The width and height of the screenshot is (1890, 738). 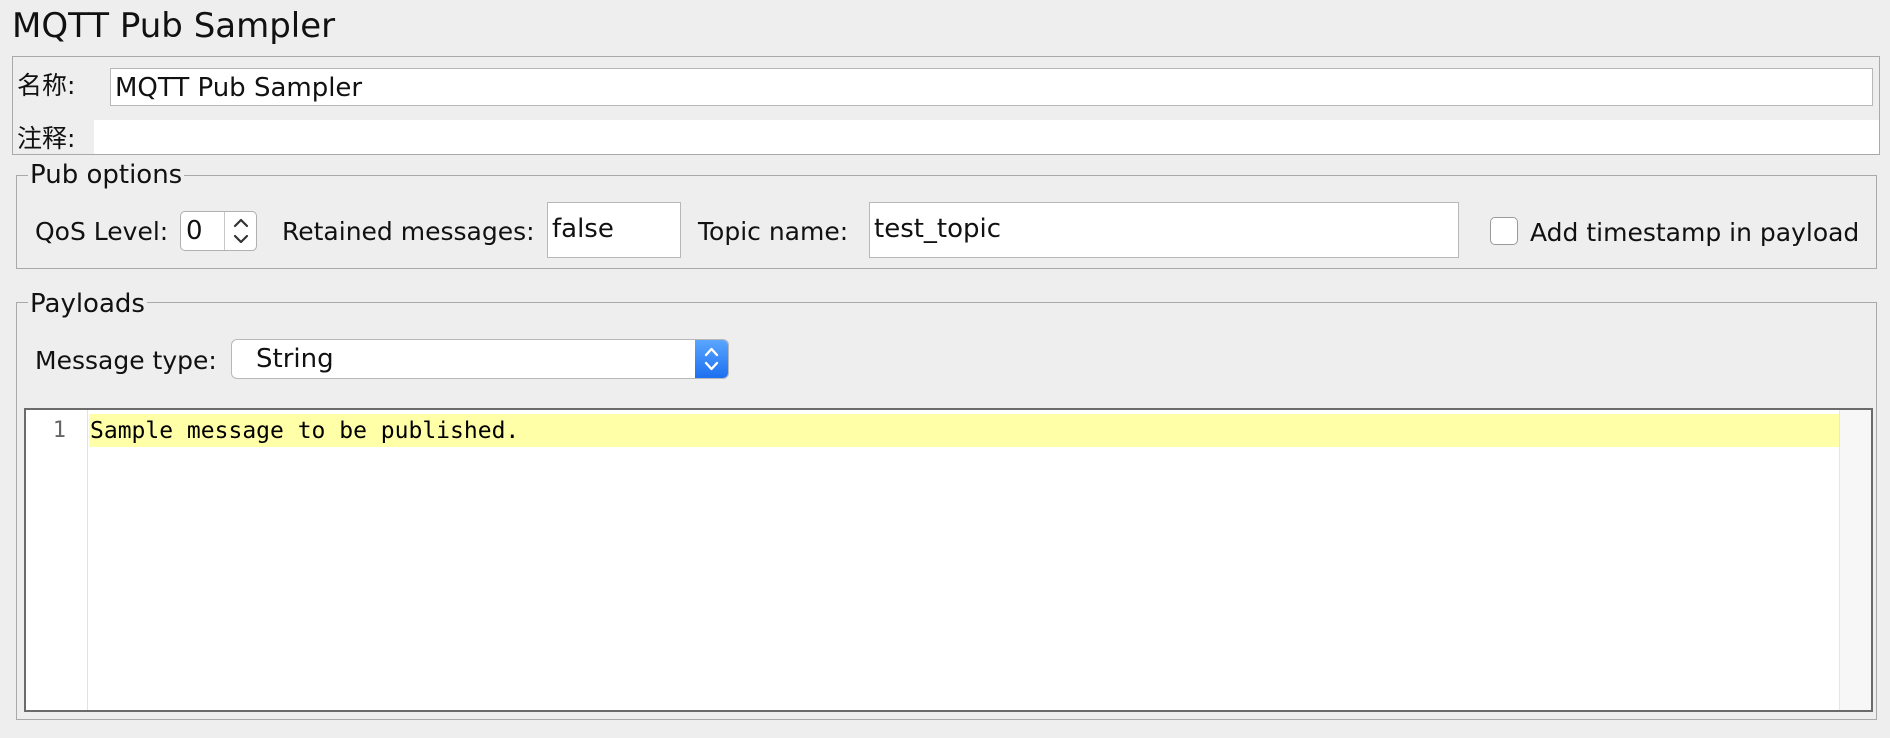 What do you see at coordinates (1855, 560) in the screenshot?
I see `editor-scrollbar` at bounding box center [1855, 560].